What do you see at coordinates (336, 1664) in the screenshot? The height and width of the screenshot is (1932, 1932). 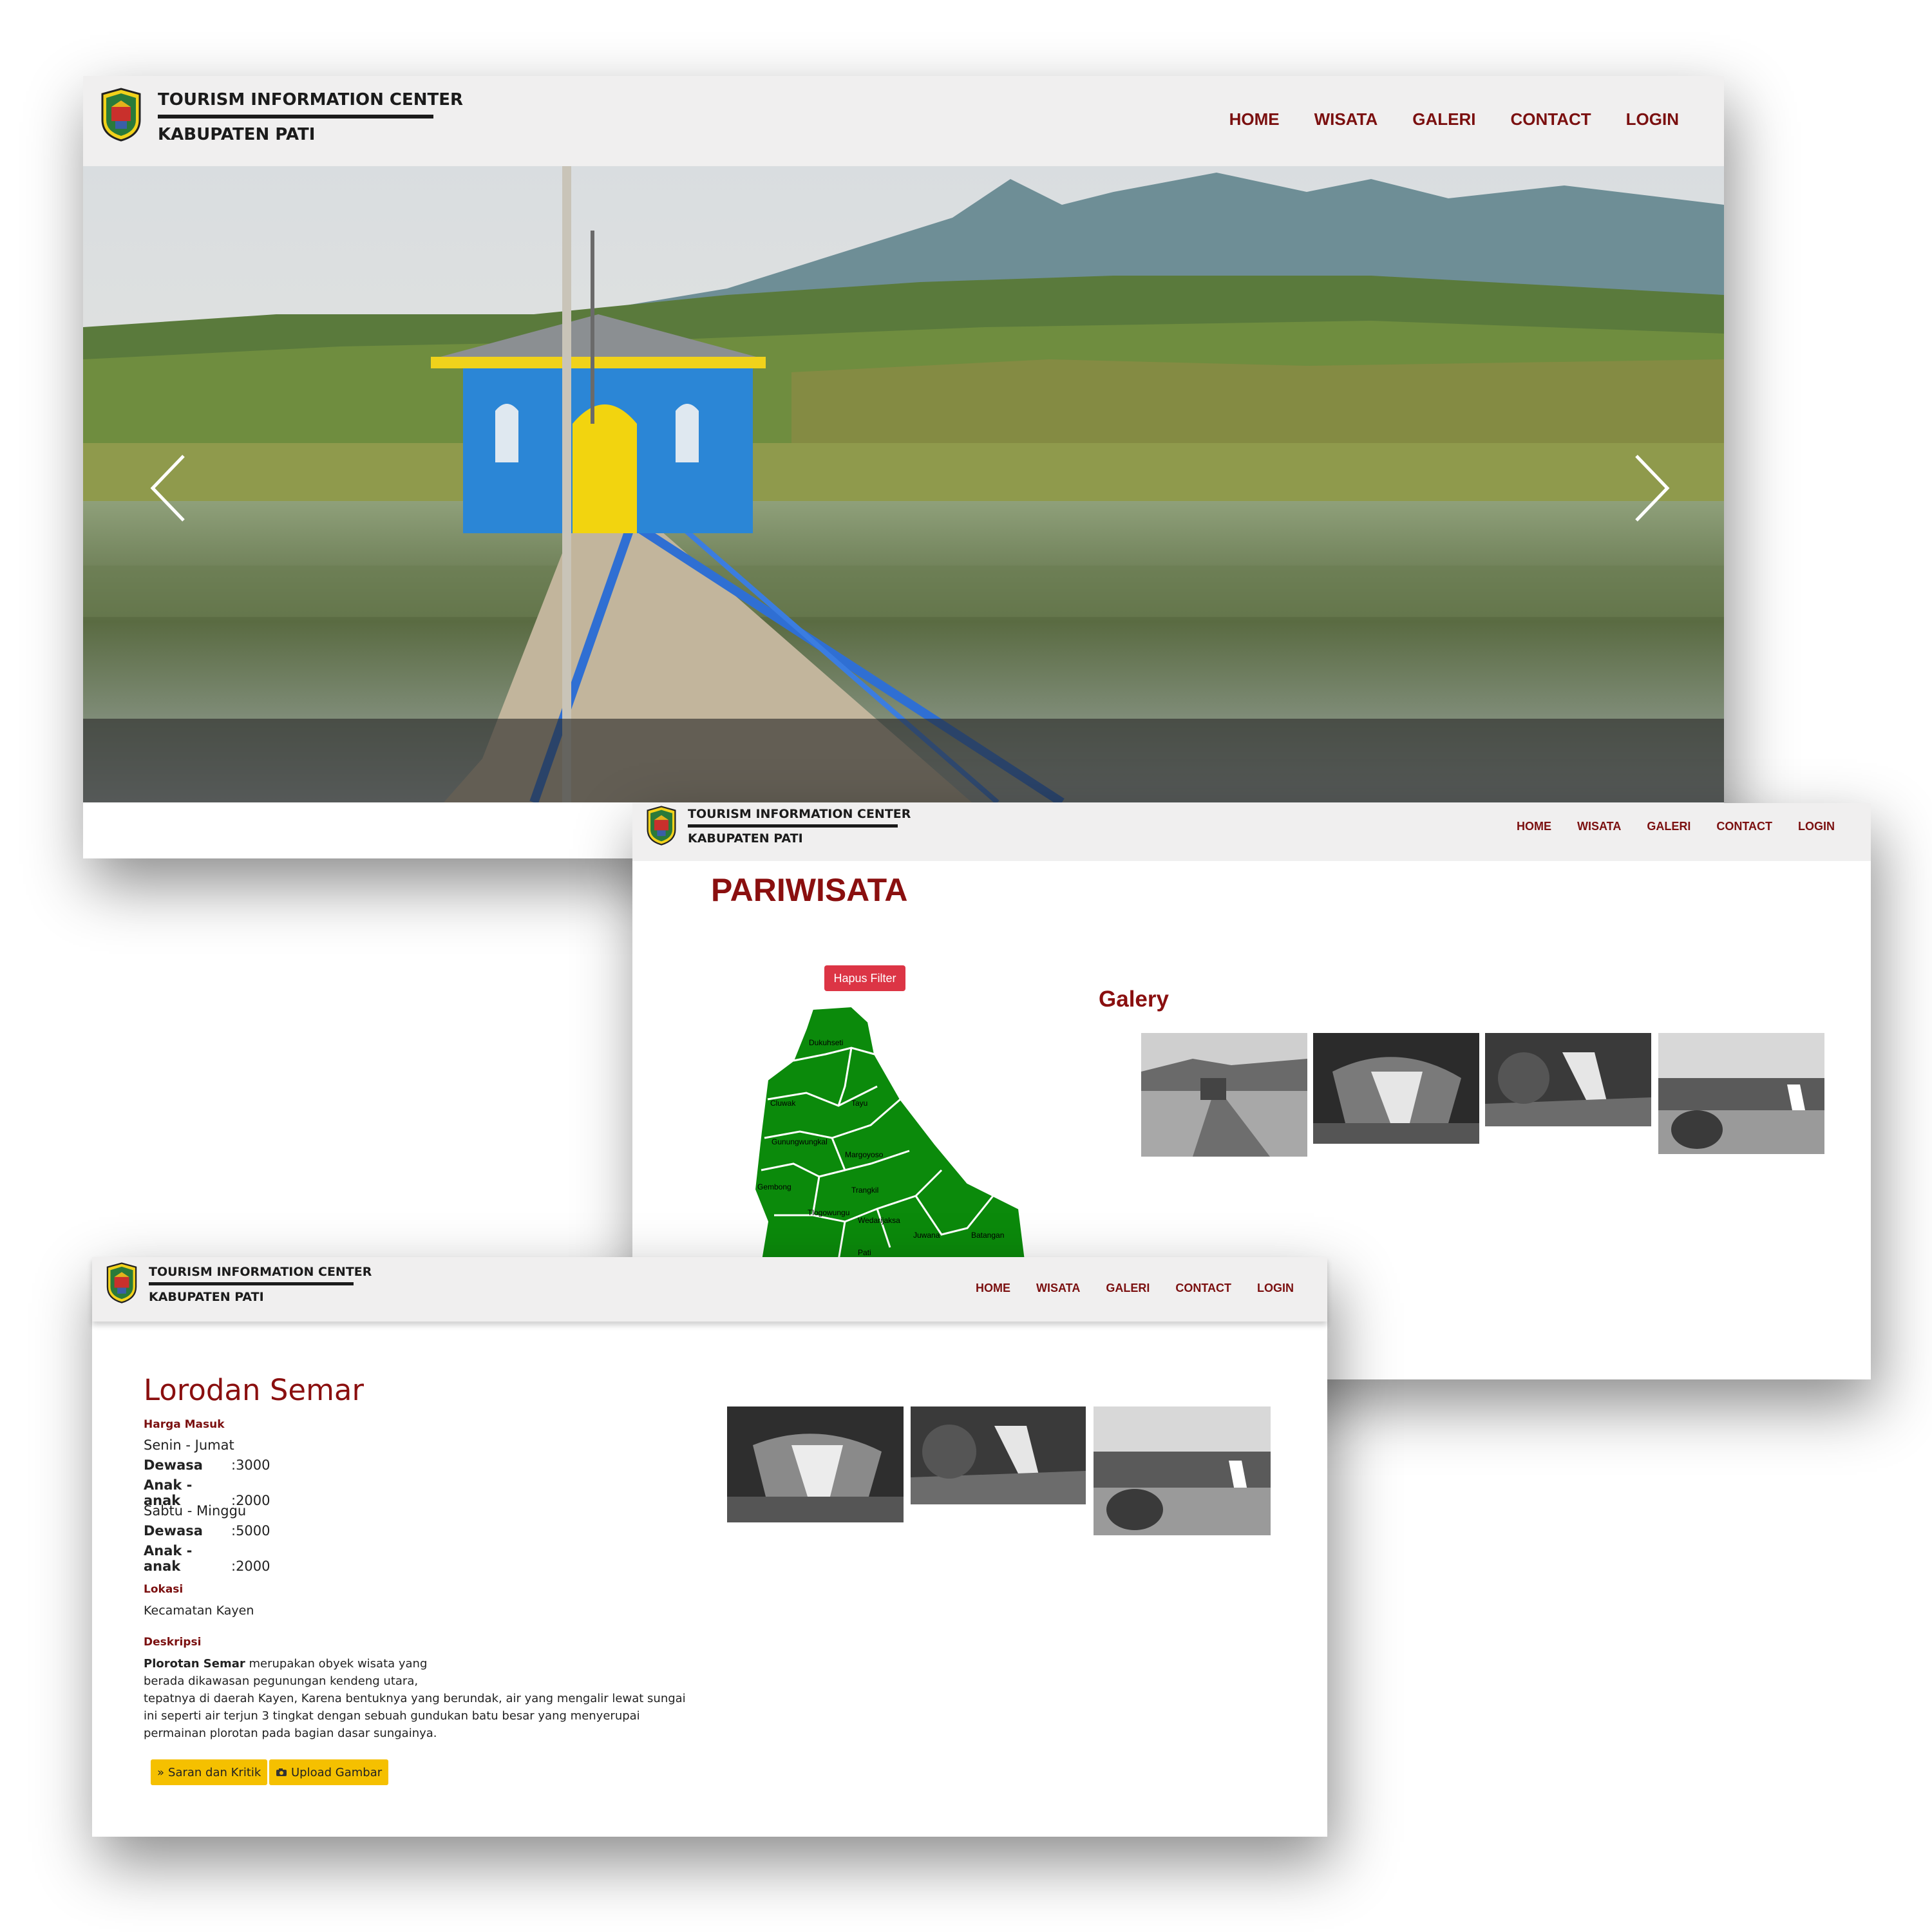 I see `description-line: merupakan obyek wisata yang` at bounding box center [336, 1664].